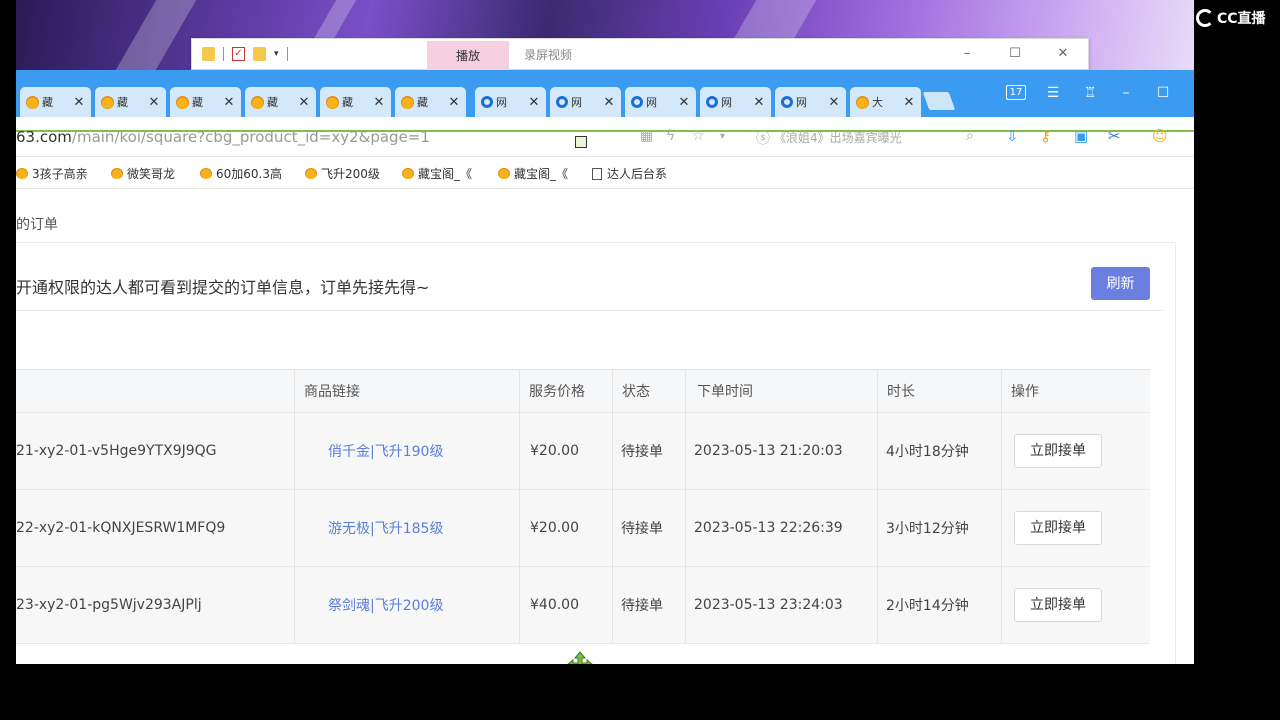 This screenshot has width=1280, height=720. Describe the element at coordinates (768, 528) in the screenshot. I see `order-time-cell: 2023-05-13 22:26:39` at that location.